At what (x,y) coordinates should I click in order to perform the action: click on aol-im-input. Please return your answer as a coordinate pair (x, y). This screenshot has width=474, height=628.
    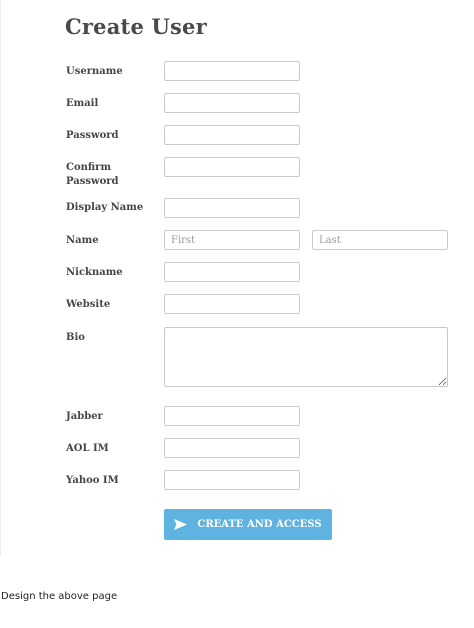
    Looking at the image, I should click on (232, 448).